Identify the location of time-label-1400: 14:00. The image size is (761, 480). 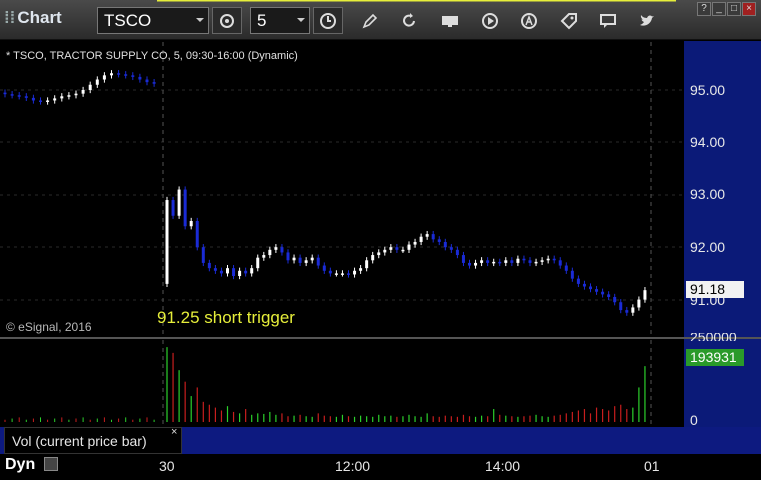
(503, 466).